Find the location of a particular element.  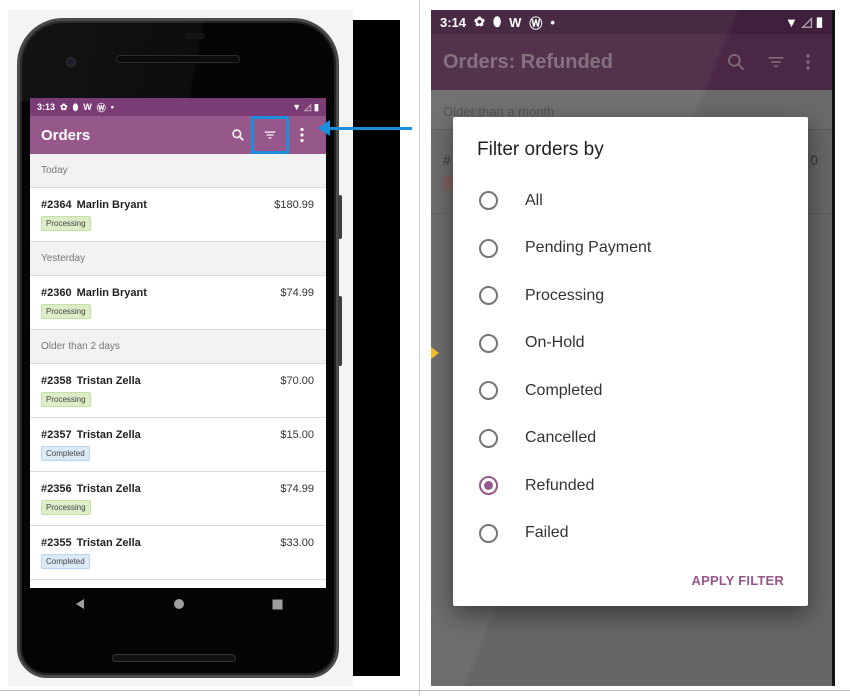

woo-icon: W is located at coordinates (515, 22).